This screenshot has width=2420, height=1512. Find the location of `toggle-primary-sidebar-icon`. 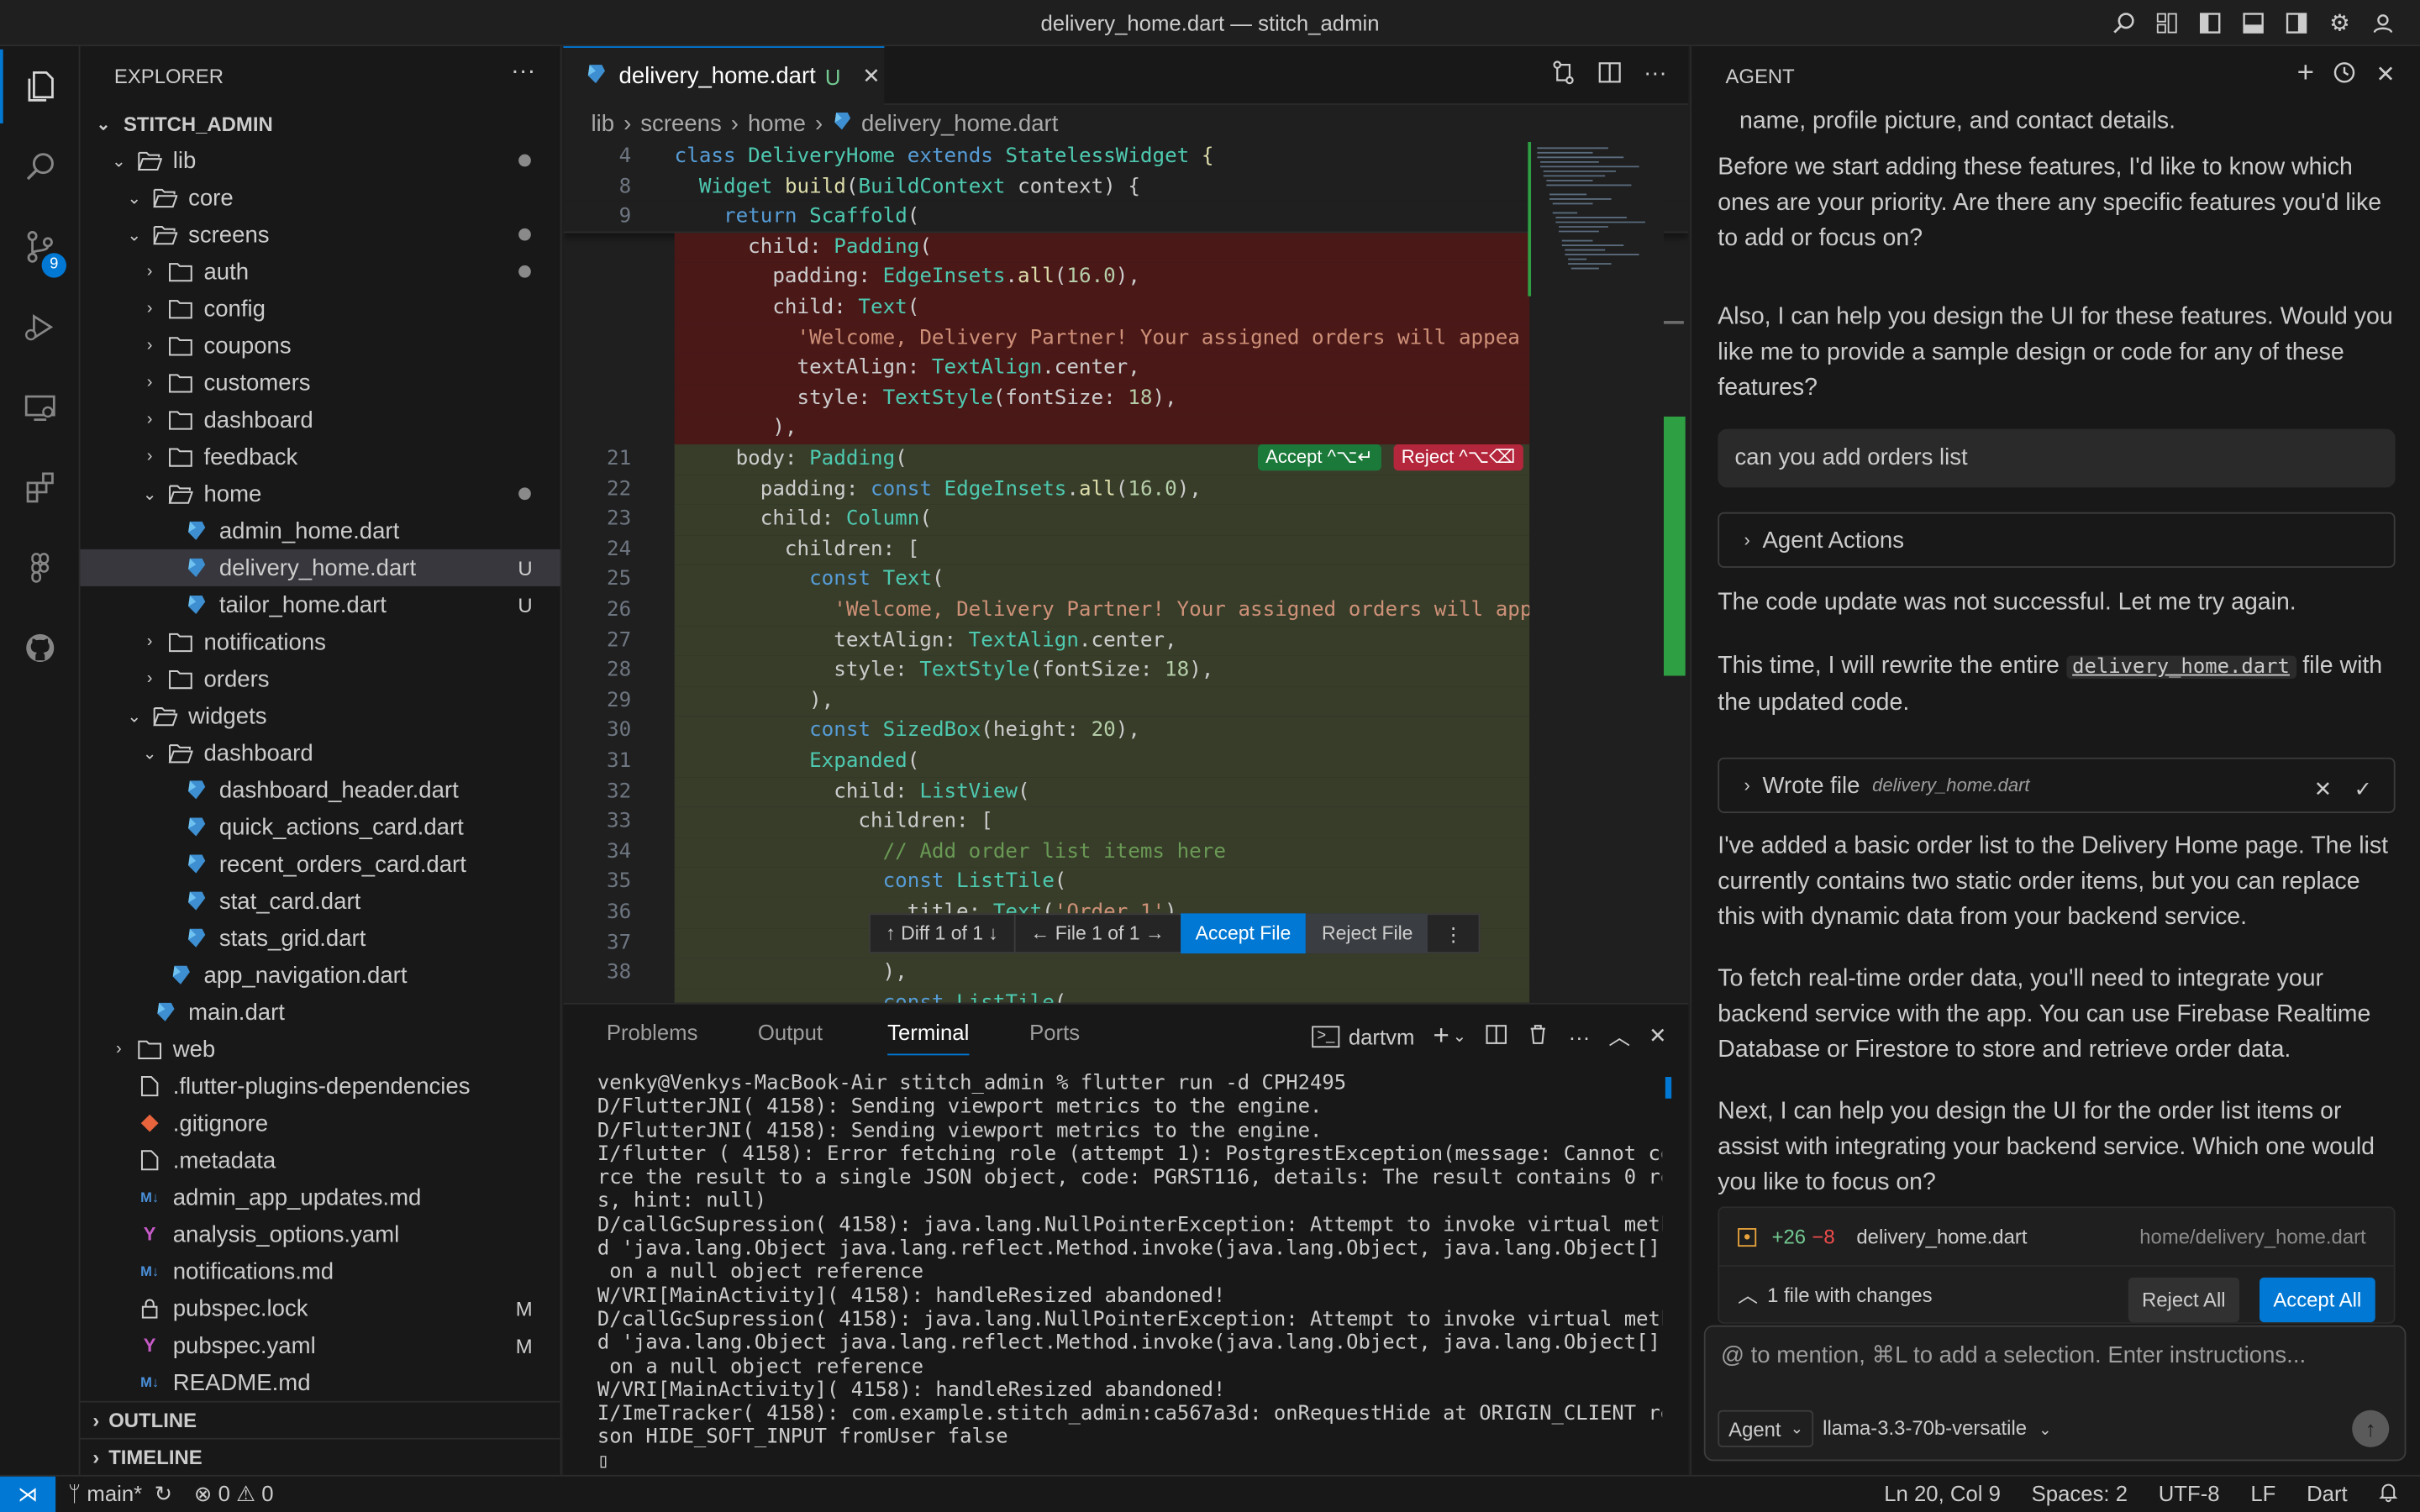

toggle-primary-sidebar-icon is located at coordinates (2210, 23).